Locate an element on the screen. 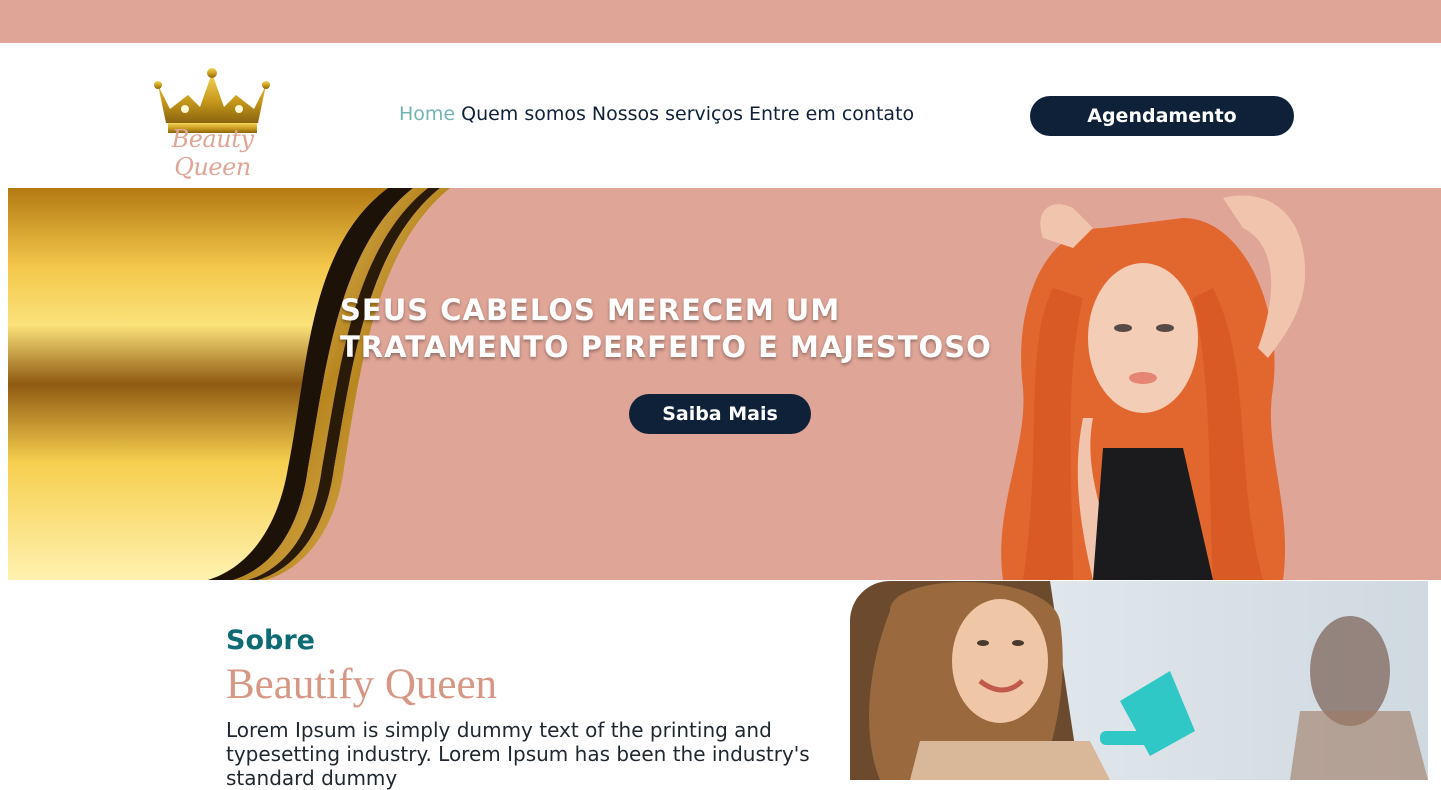 The image size is (1441, 790). hero-model-image is located at coordinates (1153, 387).